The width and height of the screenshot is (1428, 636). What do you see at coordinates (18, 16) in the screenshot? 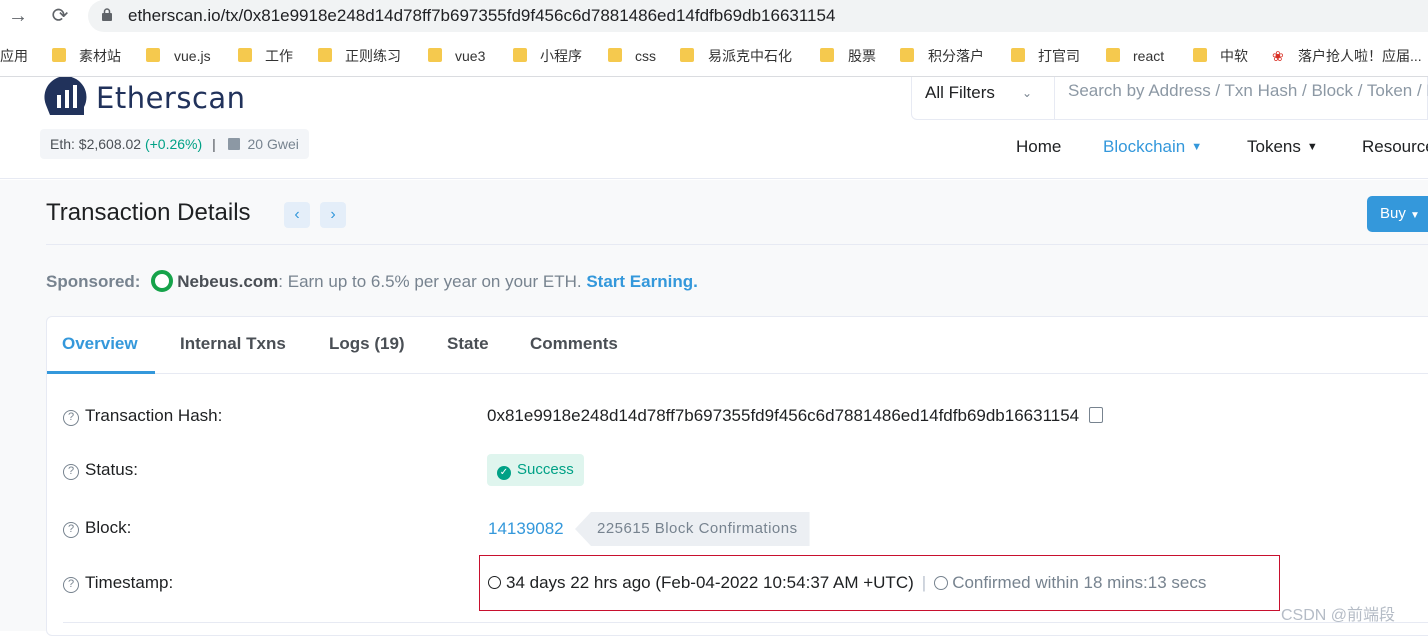
I see `back-arrow-icon: →` at bounding box center [18, 16].